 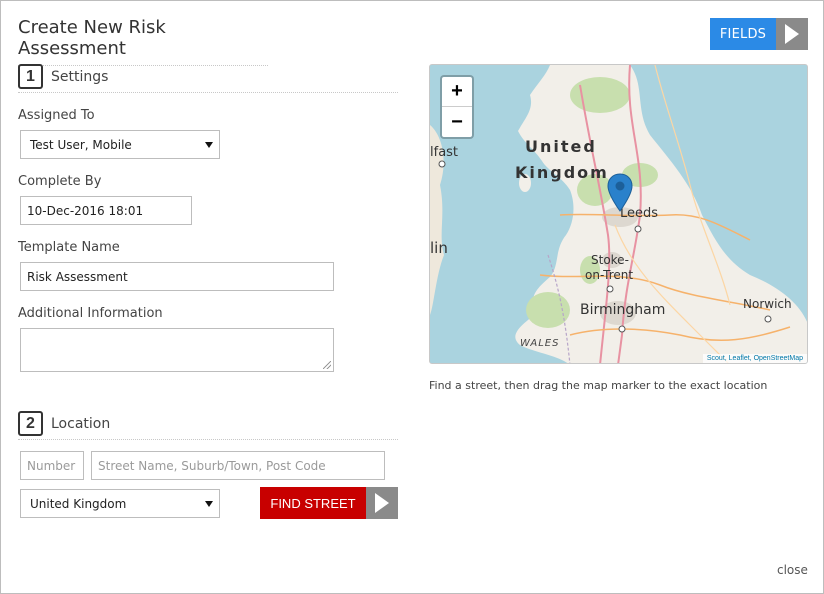 I want to click on country-select: United Kingdom, so click(x=120, y=503).